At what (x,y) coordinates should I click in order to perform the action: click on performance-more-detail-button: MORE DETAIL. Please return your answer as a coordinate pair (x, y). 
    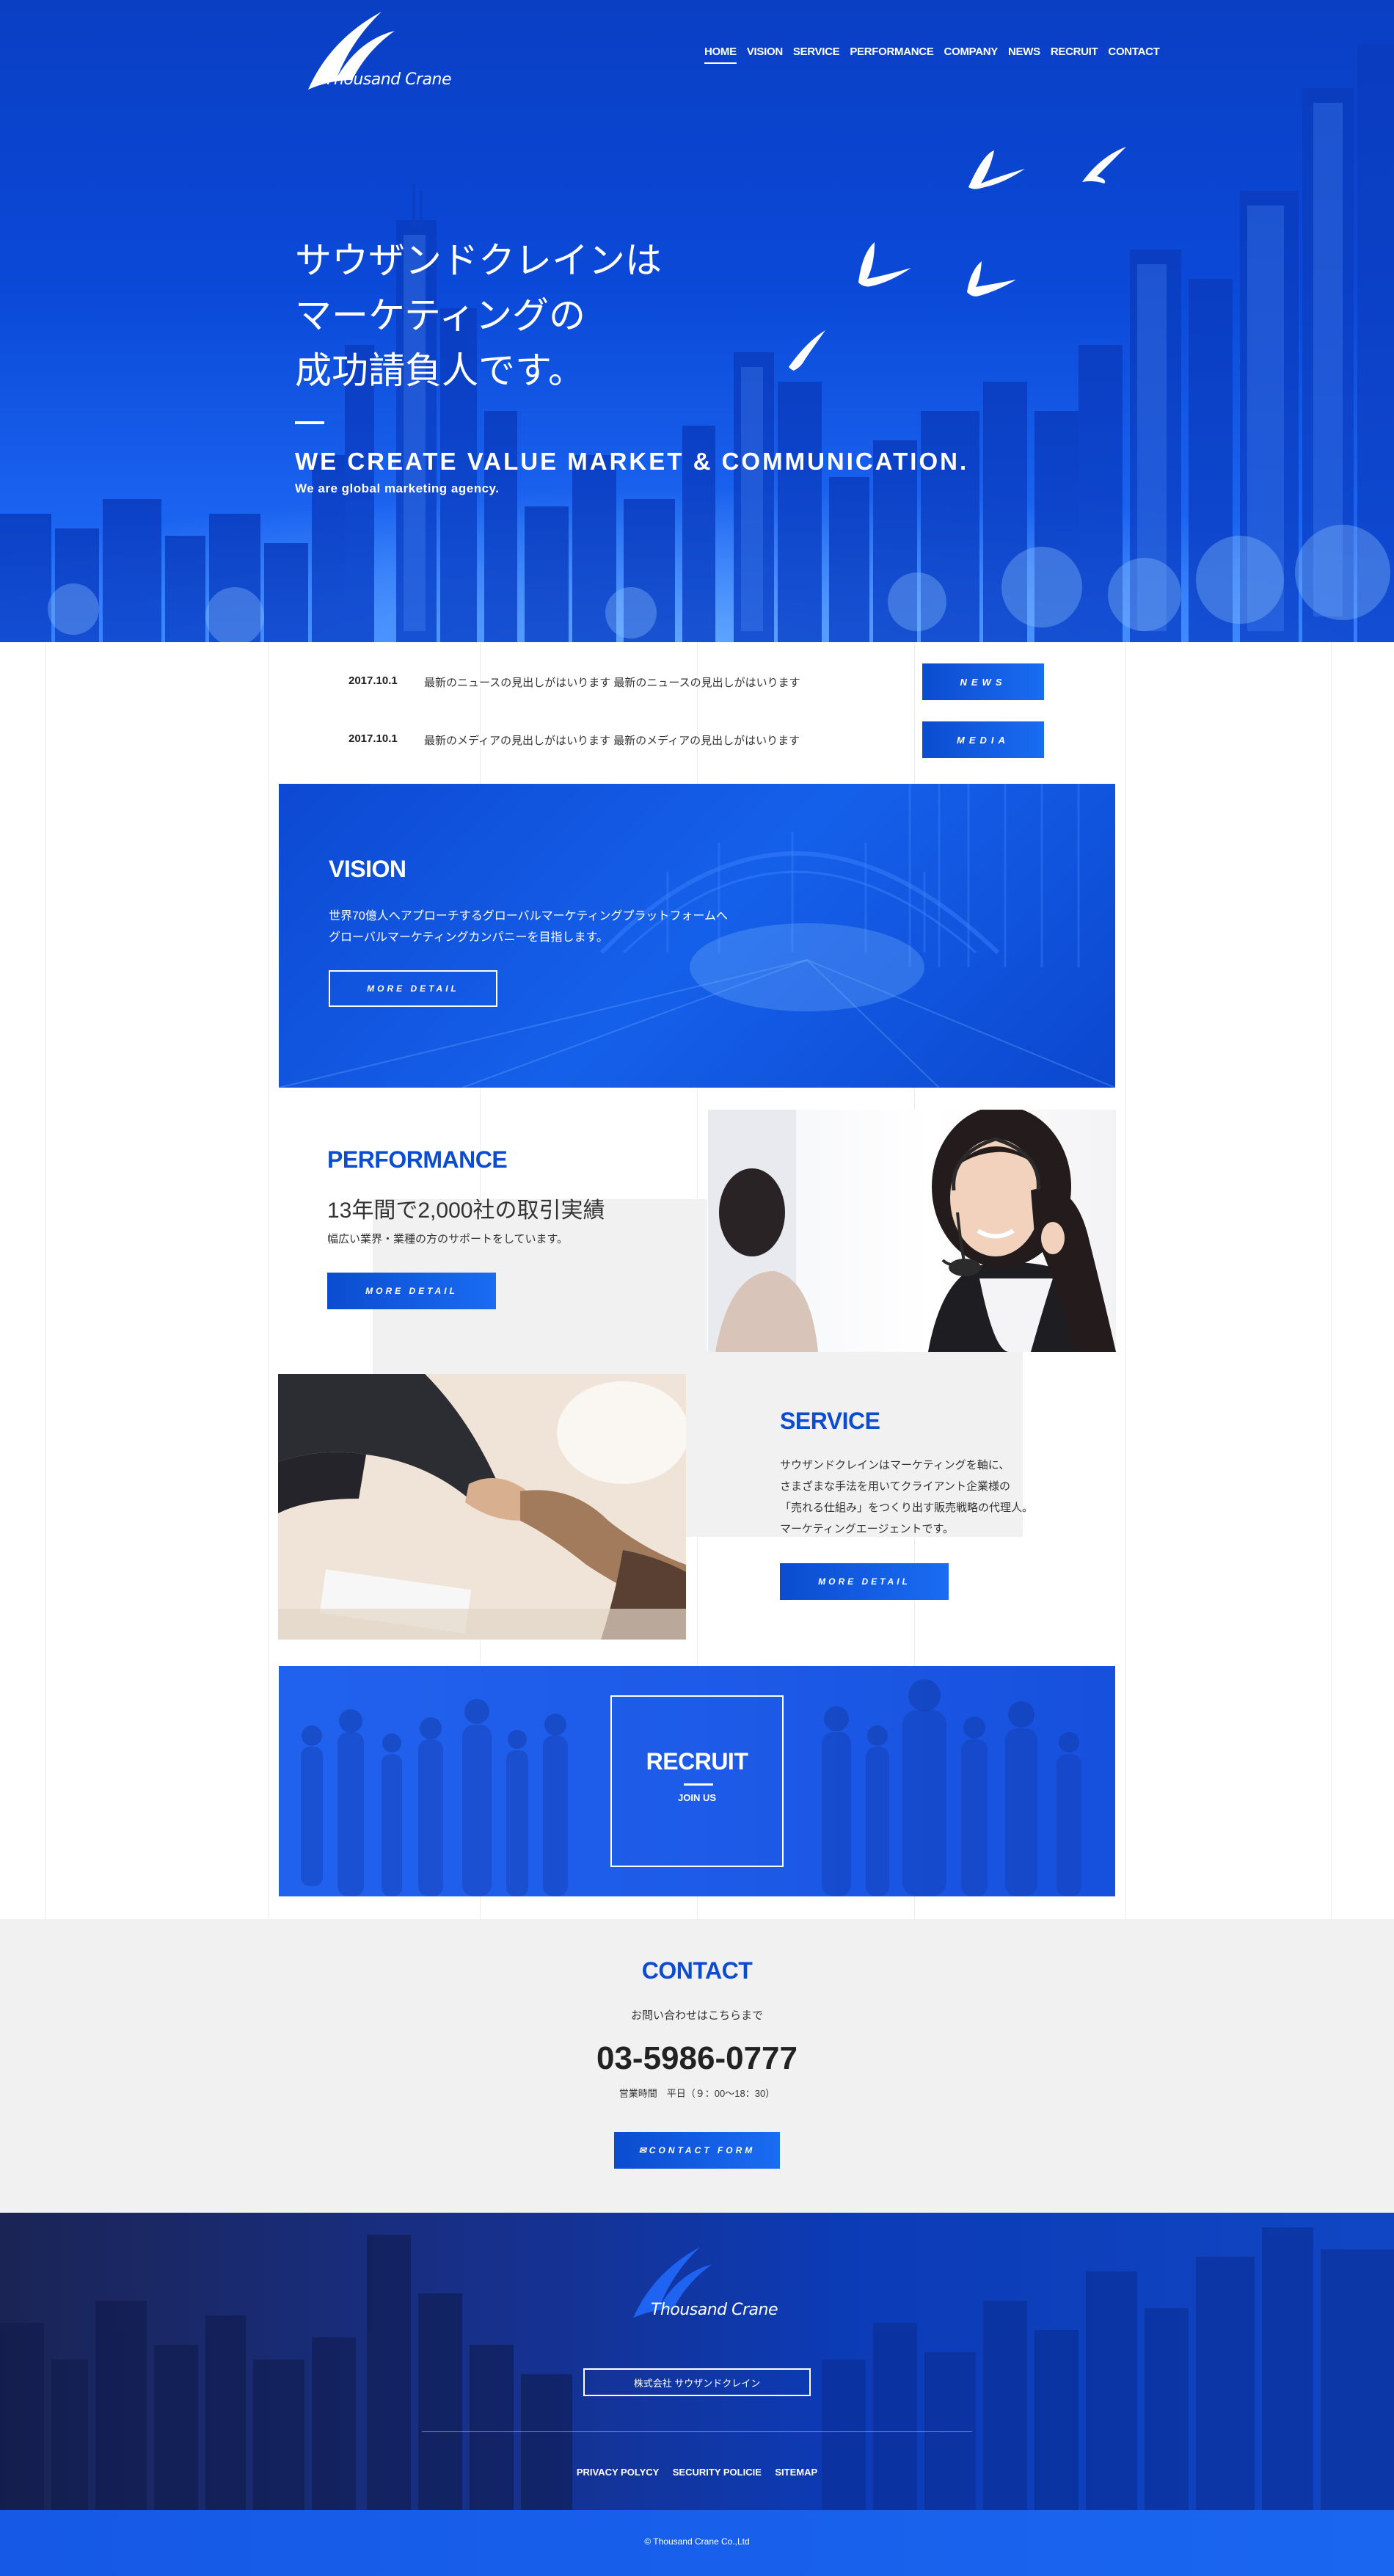
    Looking at the image, I should click on (411, 1291).